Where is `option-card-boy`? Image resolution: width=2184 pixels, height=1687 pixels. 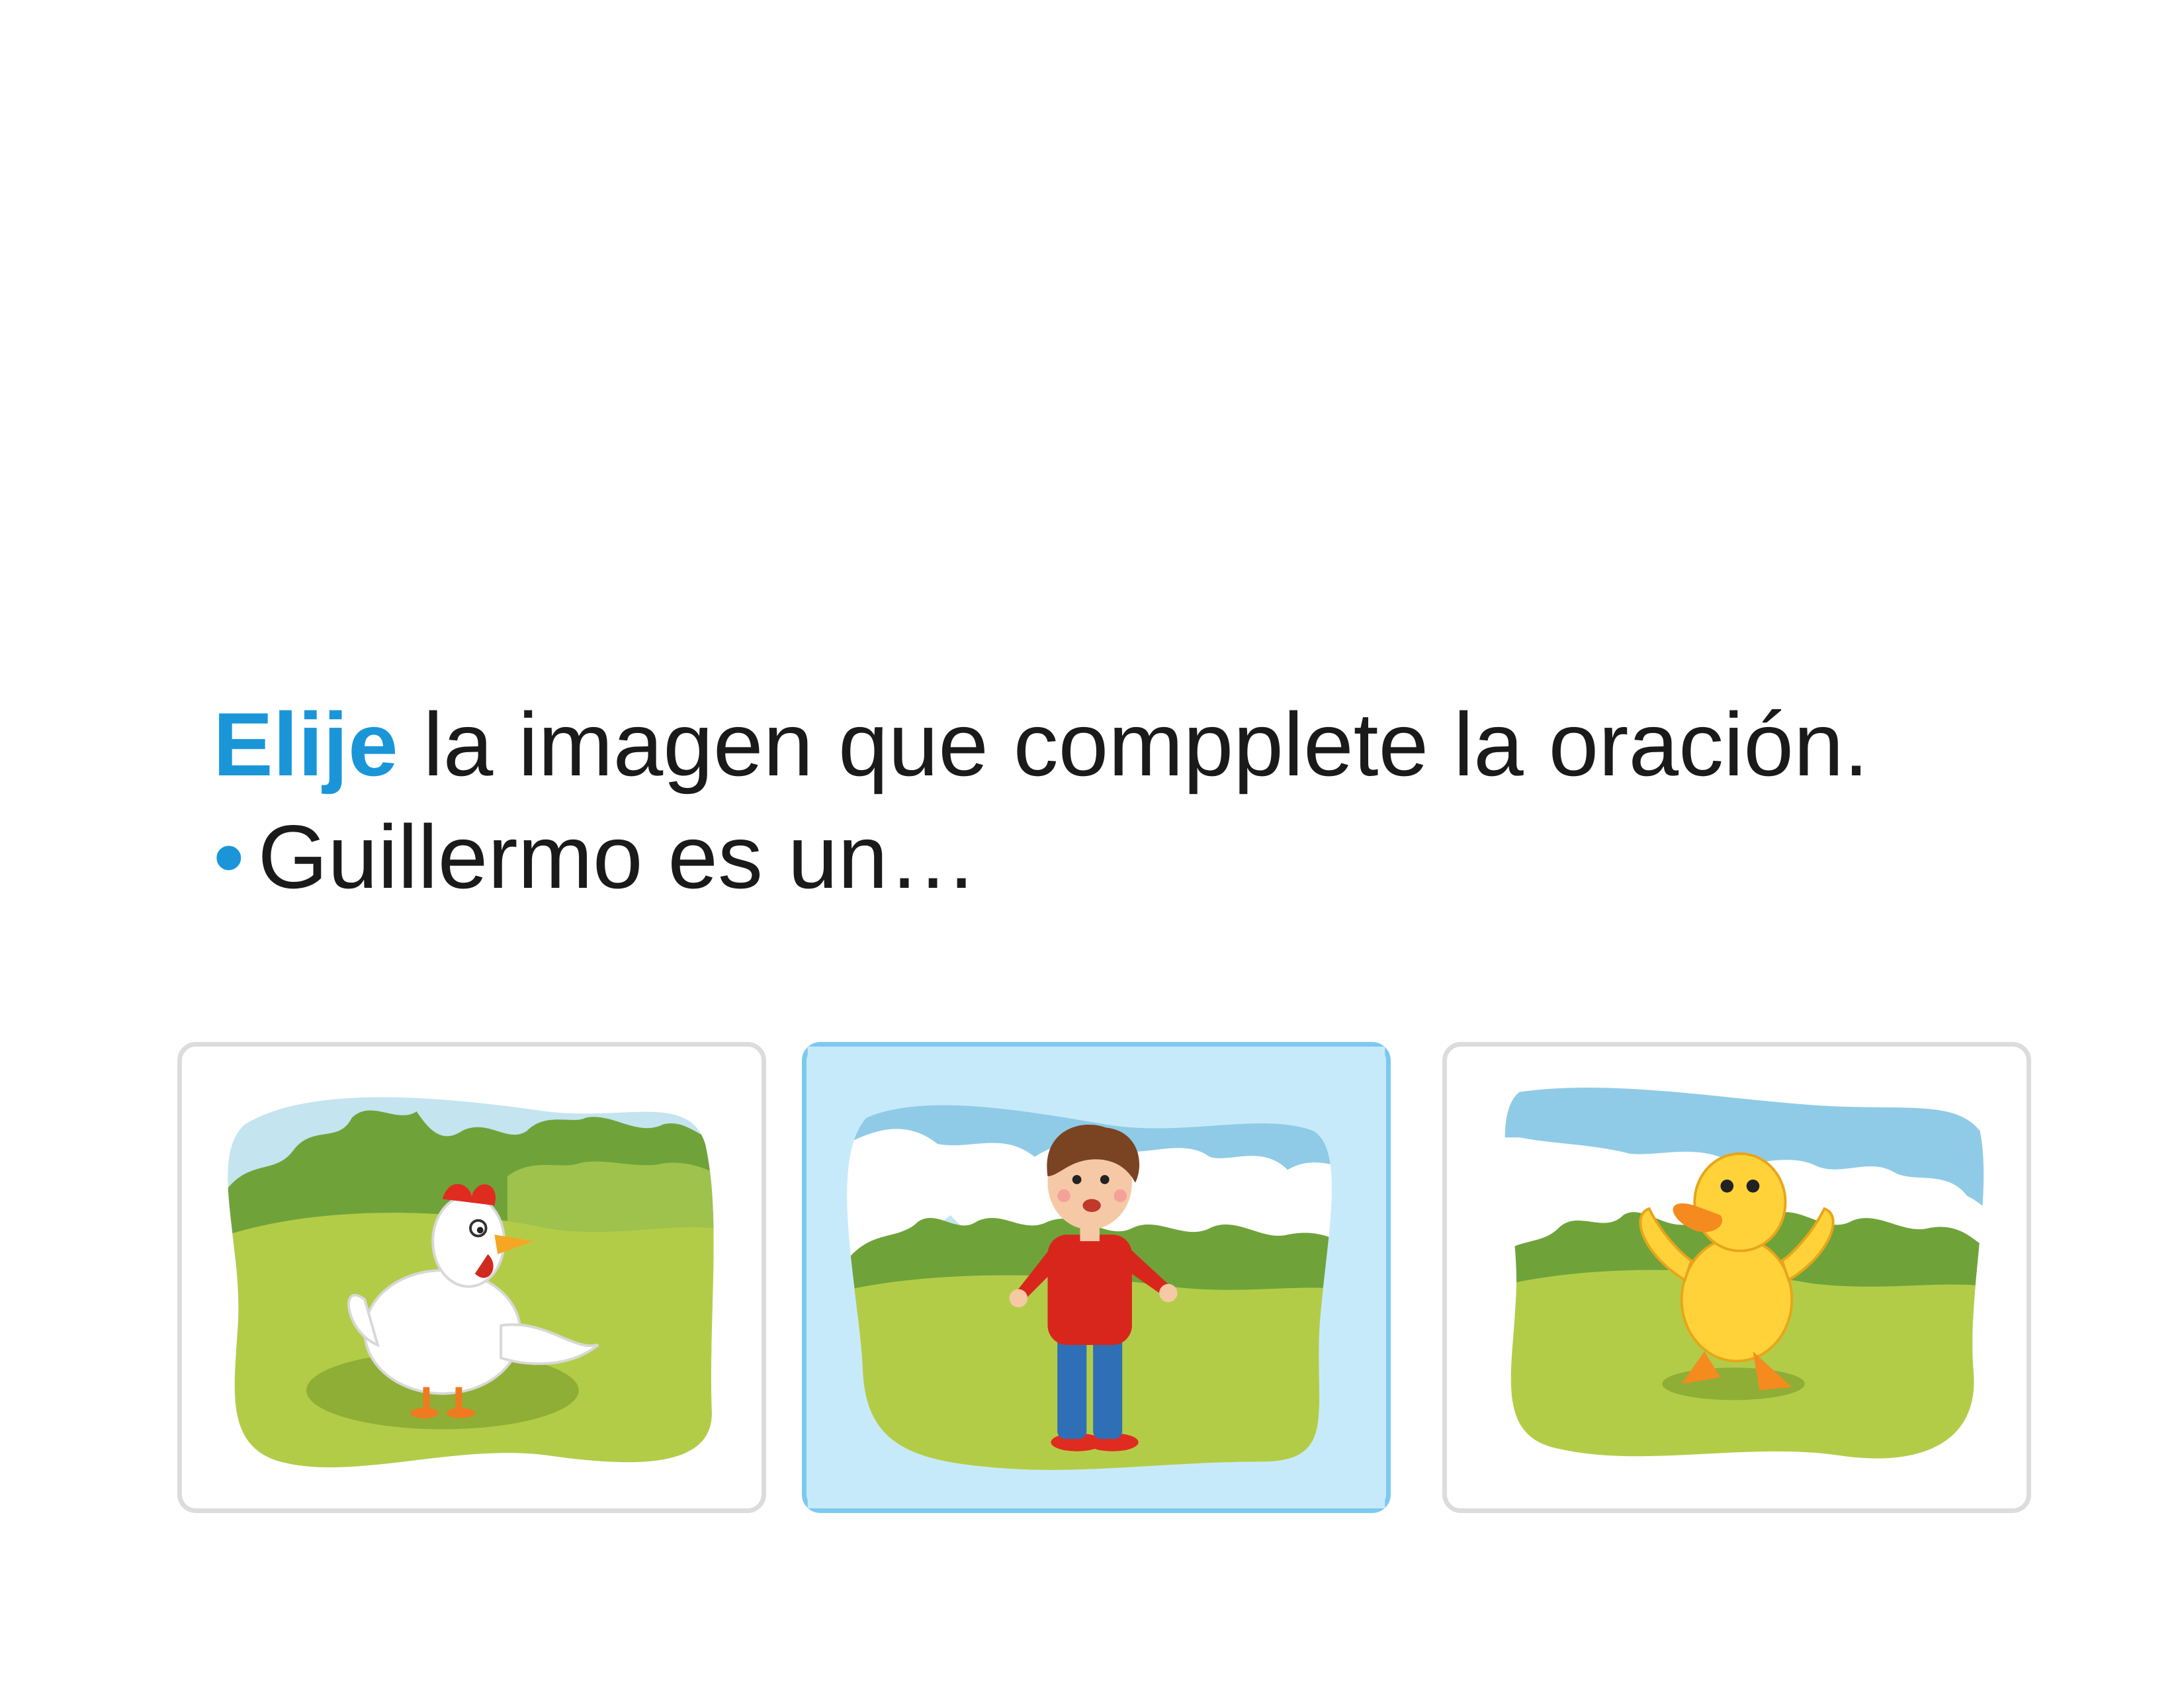
option-card-boy is located at coordinates (1096, 1277).